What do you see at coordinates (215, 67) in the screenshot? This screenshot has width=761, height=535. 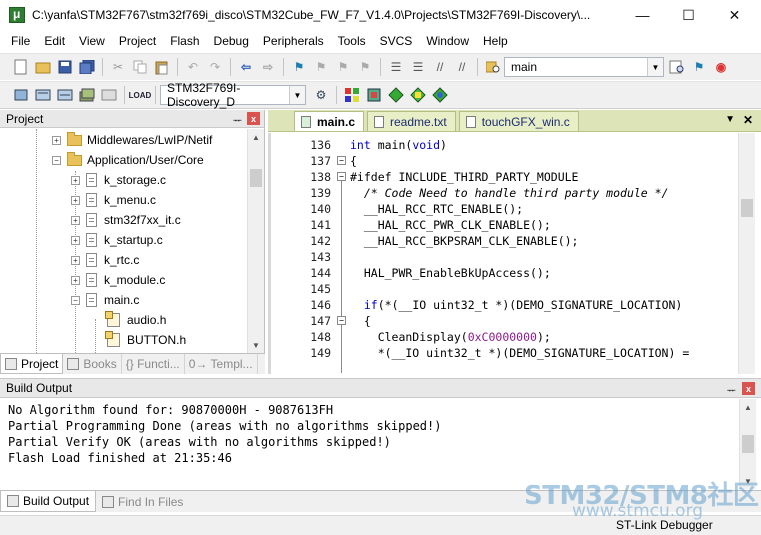 I see `redo-icon: ↷` at bounding box center [215, 67].